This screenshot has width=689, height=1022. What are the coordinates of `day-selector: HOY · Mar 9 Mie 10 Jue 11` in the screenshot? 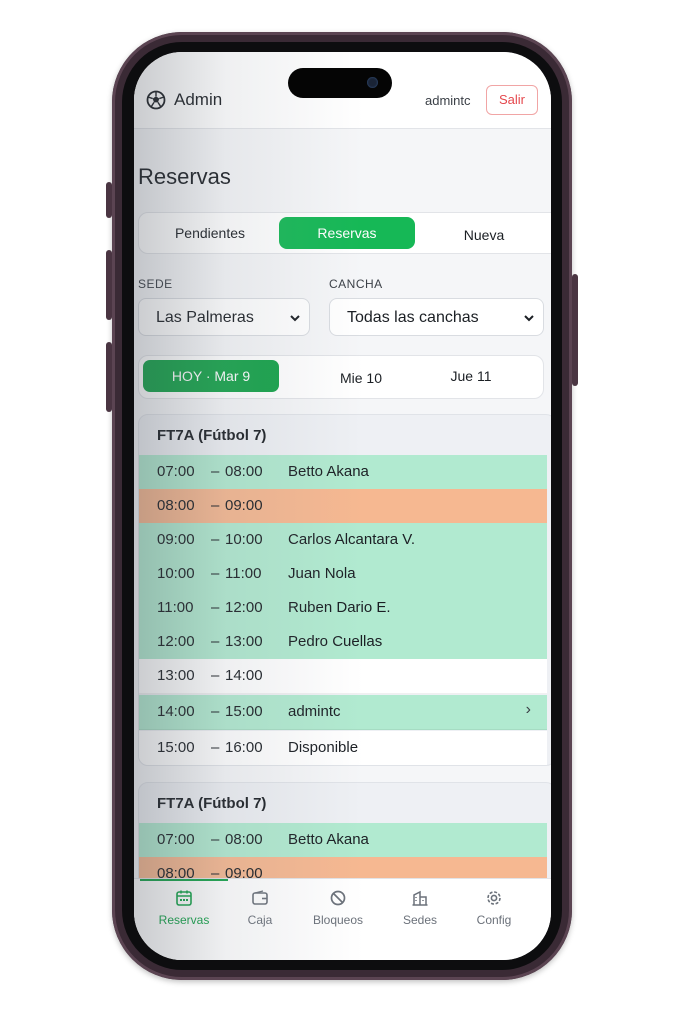 It's located at (341, 377).